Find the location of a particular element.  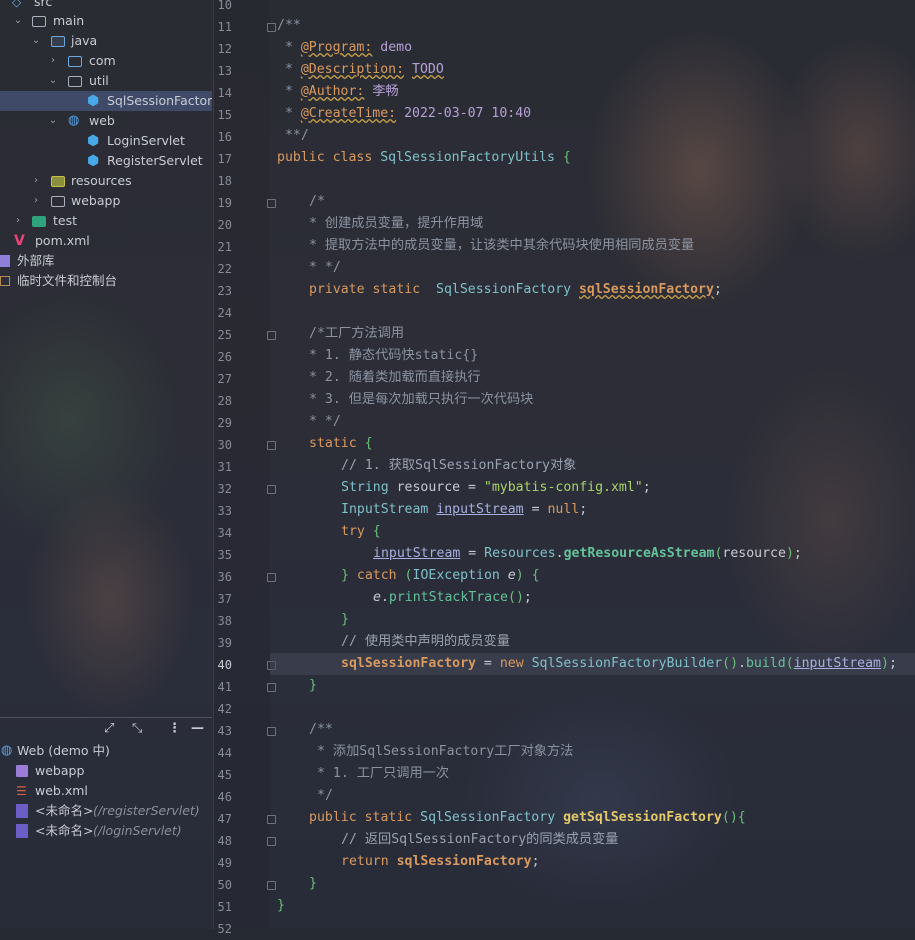

line-number: 46 is located at coordinates (224, 797).